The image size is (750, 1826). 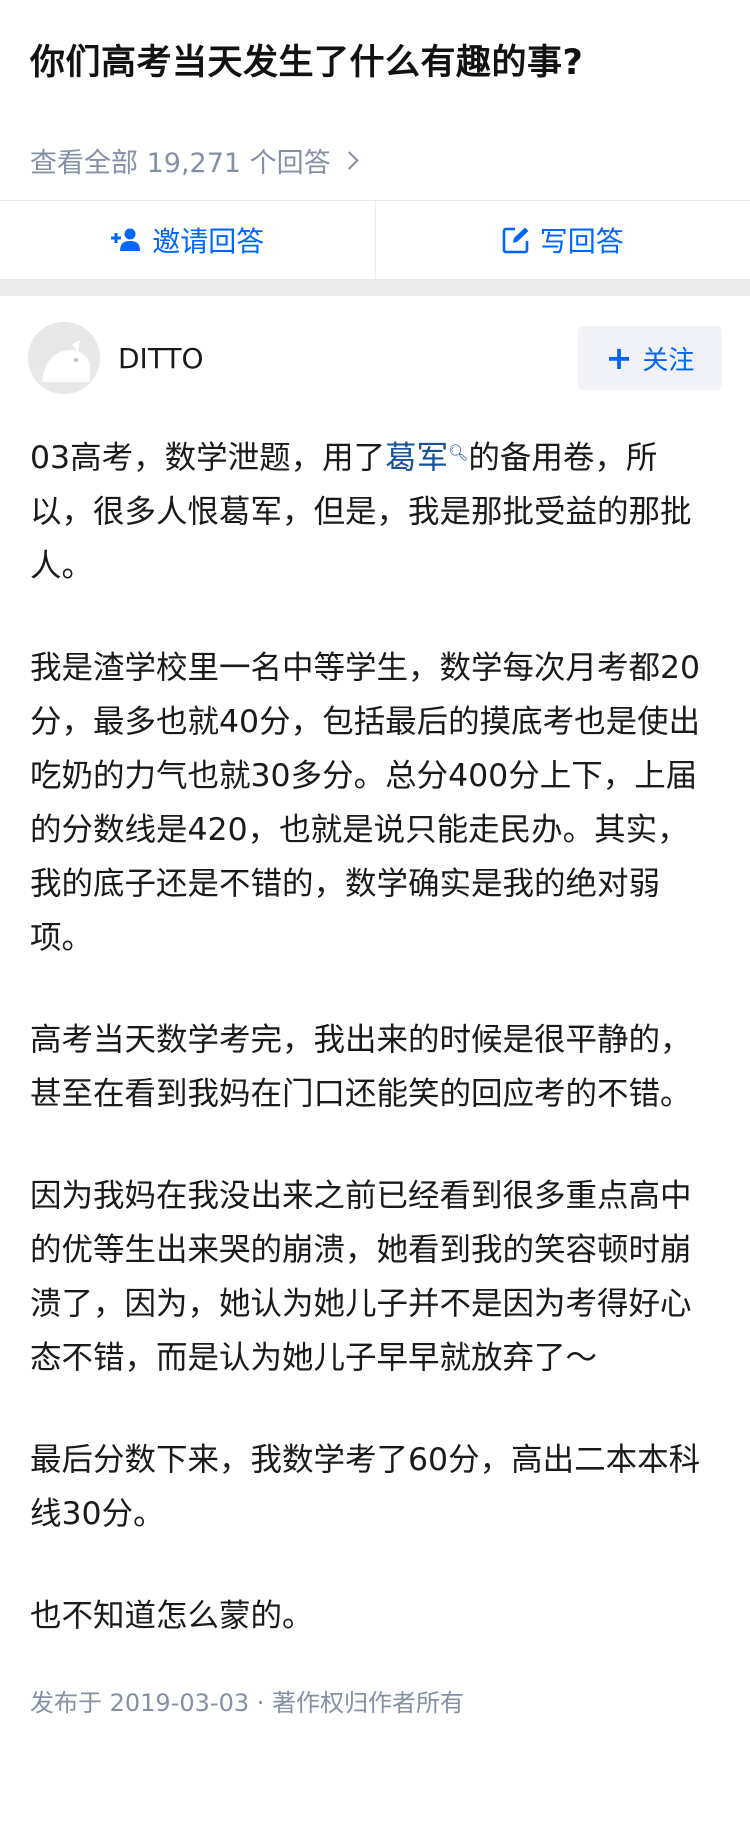 What do you see at coordinates (348, 358) in the screenshot?
I see `author-name: DITTO` at bounding box center [348, 358].